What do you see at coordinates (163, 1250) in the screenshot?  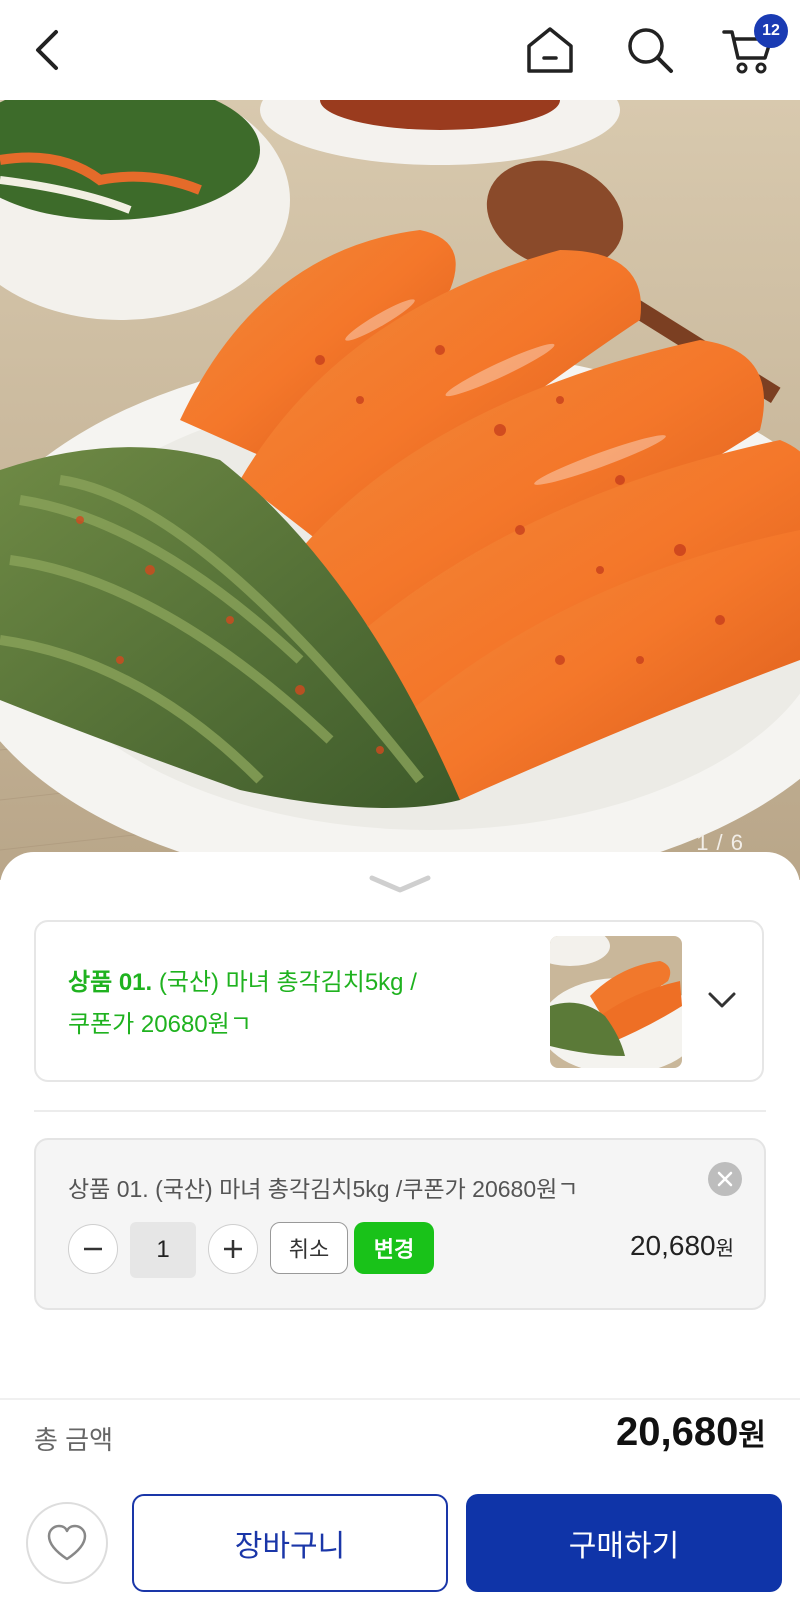 I see `quantity-input: 1` at bounding box center [163, 1250].